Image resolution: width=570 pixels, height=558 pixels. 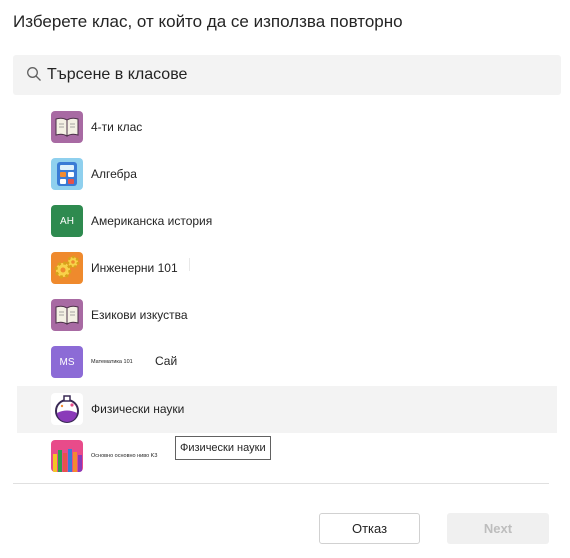 I want to click on class-label: Основно основно ниво K3, so click(x=124, y=456).